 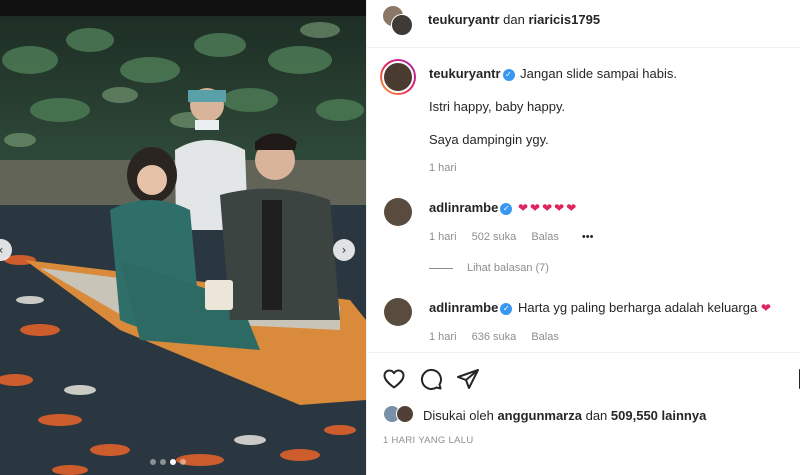 I want to click on comment-meta: 1 hari 502 suka Balas •••, so click(x=517, y=237).